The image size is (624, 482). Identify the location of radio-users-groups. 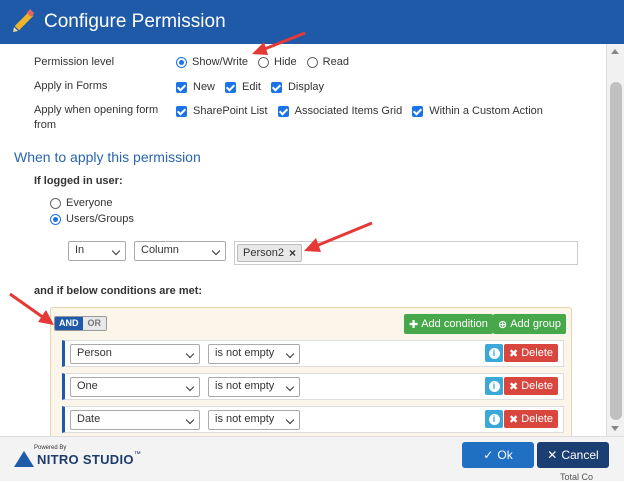
(55, 219).